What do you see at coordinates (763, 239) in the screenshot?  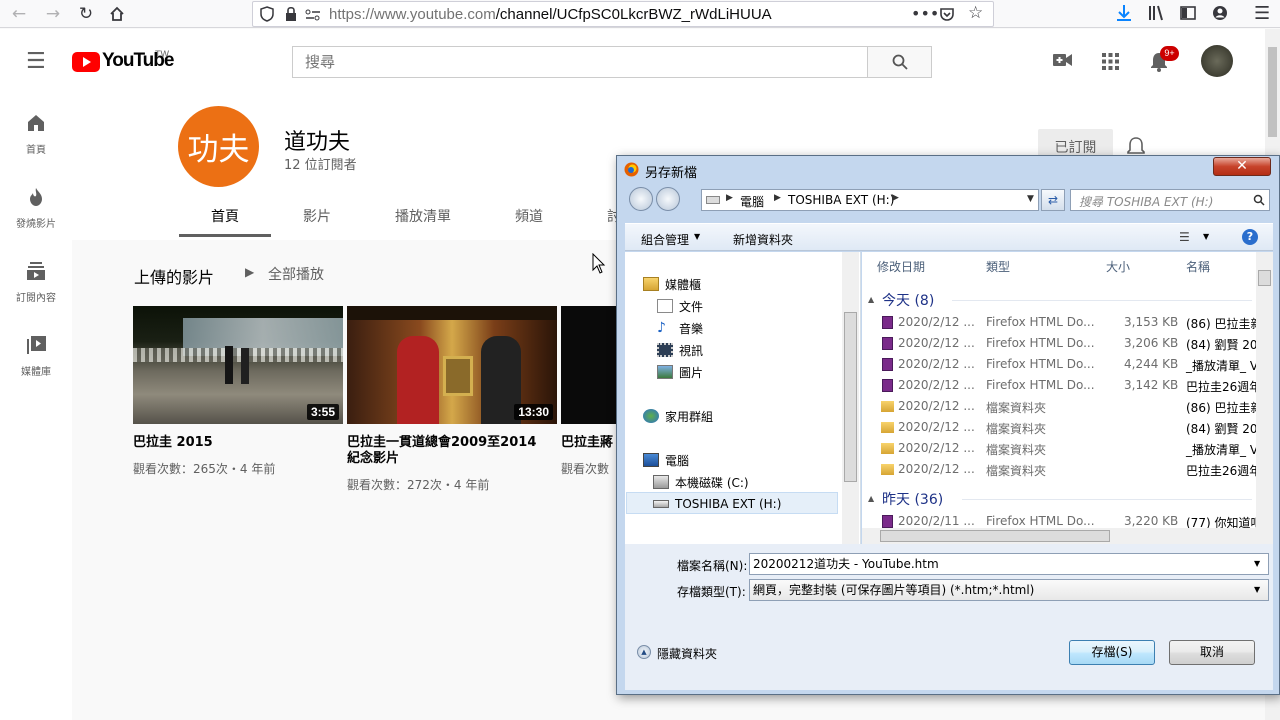 I see `new-folder-button: 新增資料夾` at bounding box center [763, 239].